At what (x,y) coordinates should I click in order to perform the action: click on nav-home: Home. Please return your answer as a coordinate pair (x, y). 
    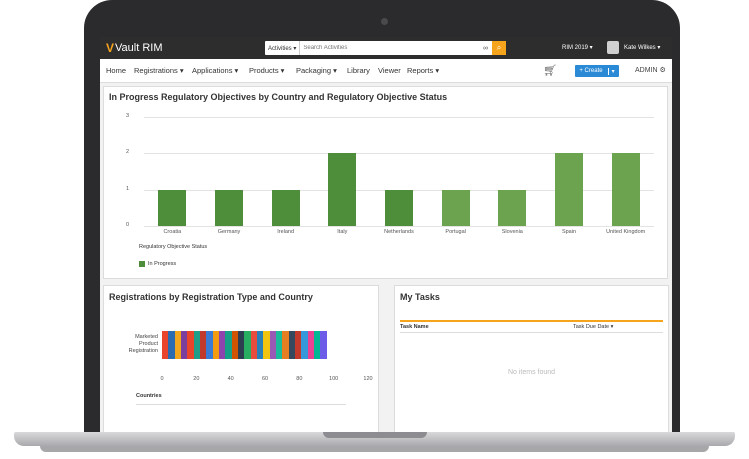
    Looking at the image, I should click on (116, 70).